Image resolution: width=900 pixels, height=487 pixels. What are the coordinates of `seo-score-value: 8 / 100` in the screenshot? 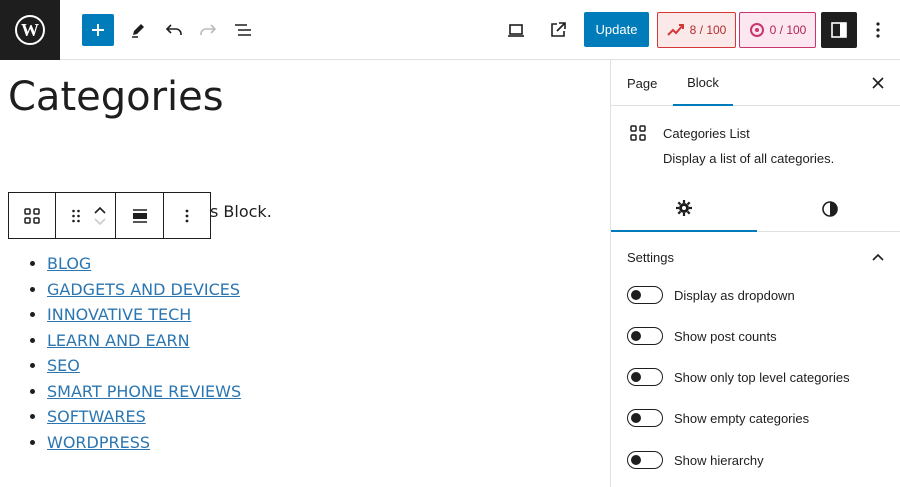 It's located at (708, 30).